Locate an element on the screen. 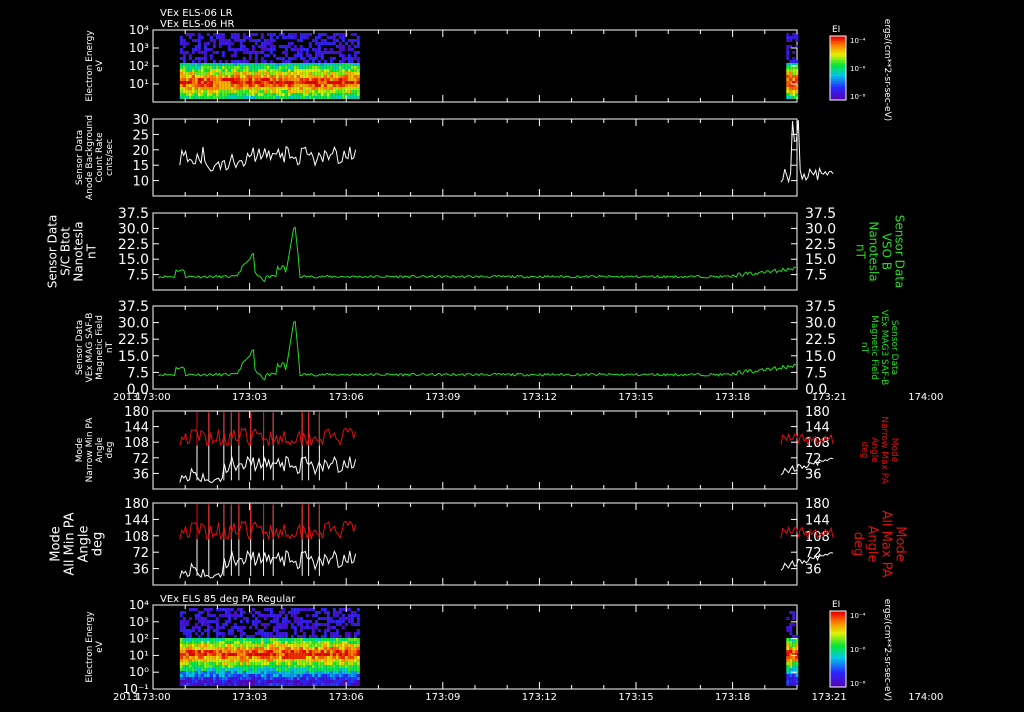  panel-els-85-heatmap is located at coordinates (489, 647).